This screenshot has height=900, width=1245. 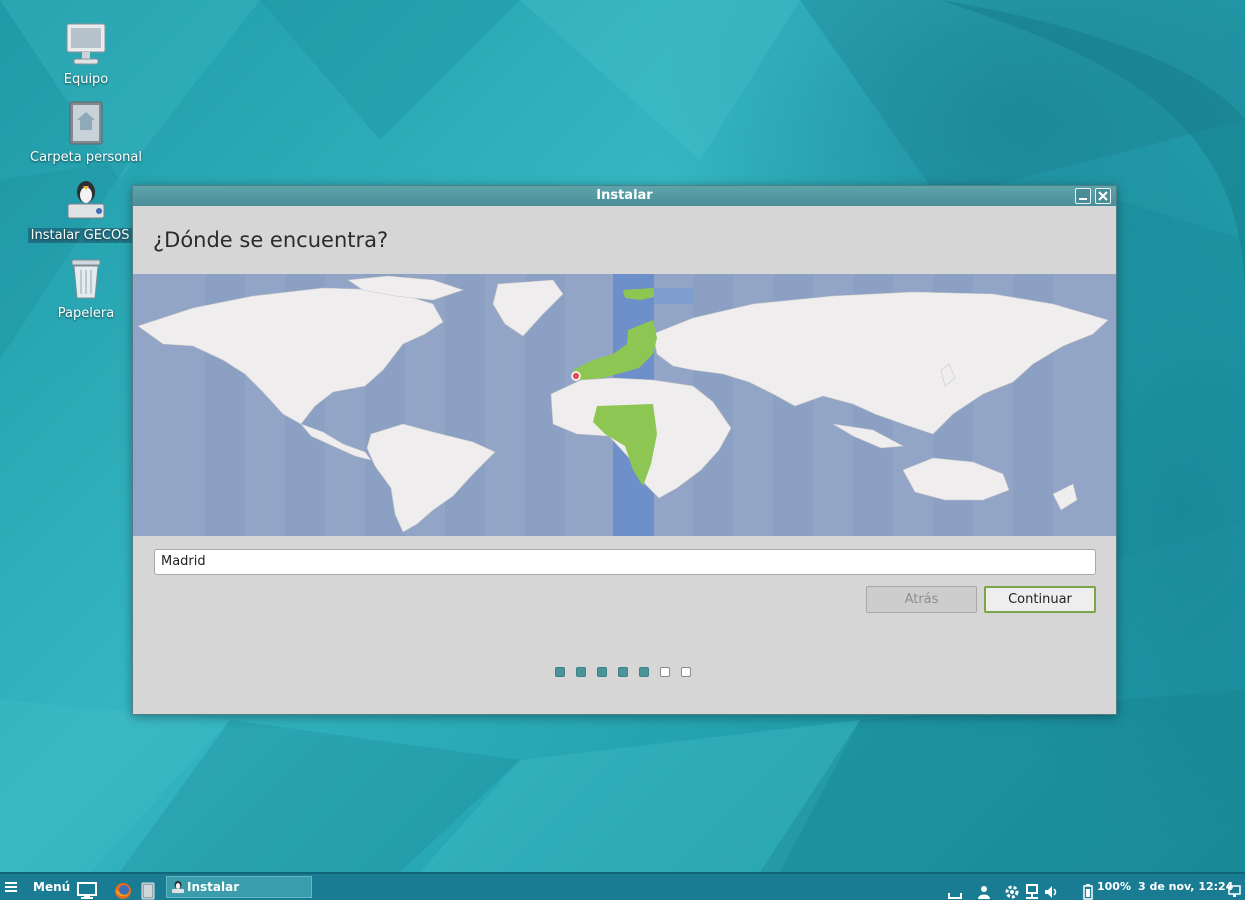 I want to click on desktop-icon-label: Papelera, so click(x=86, y=313).